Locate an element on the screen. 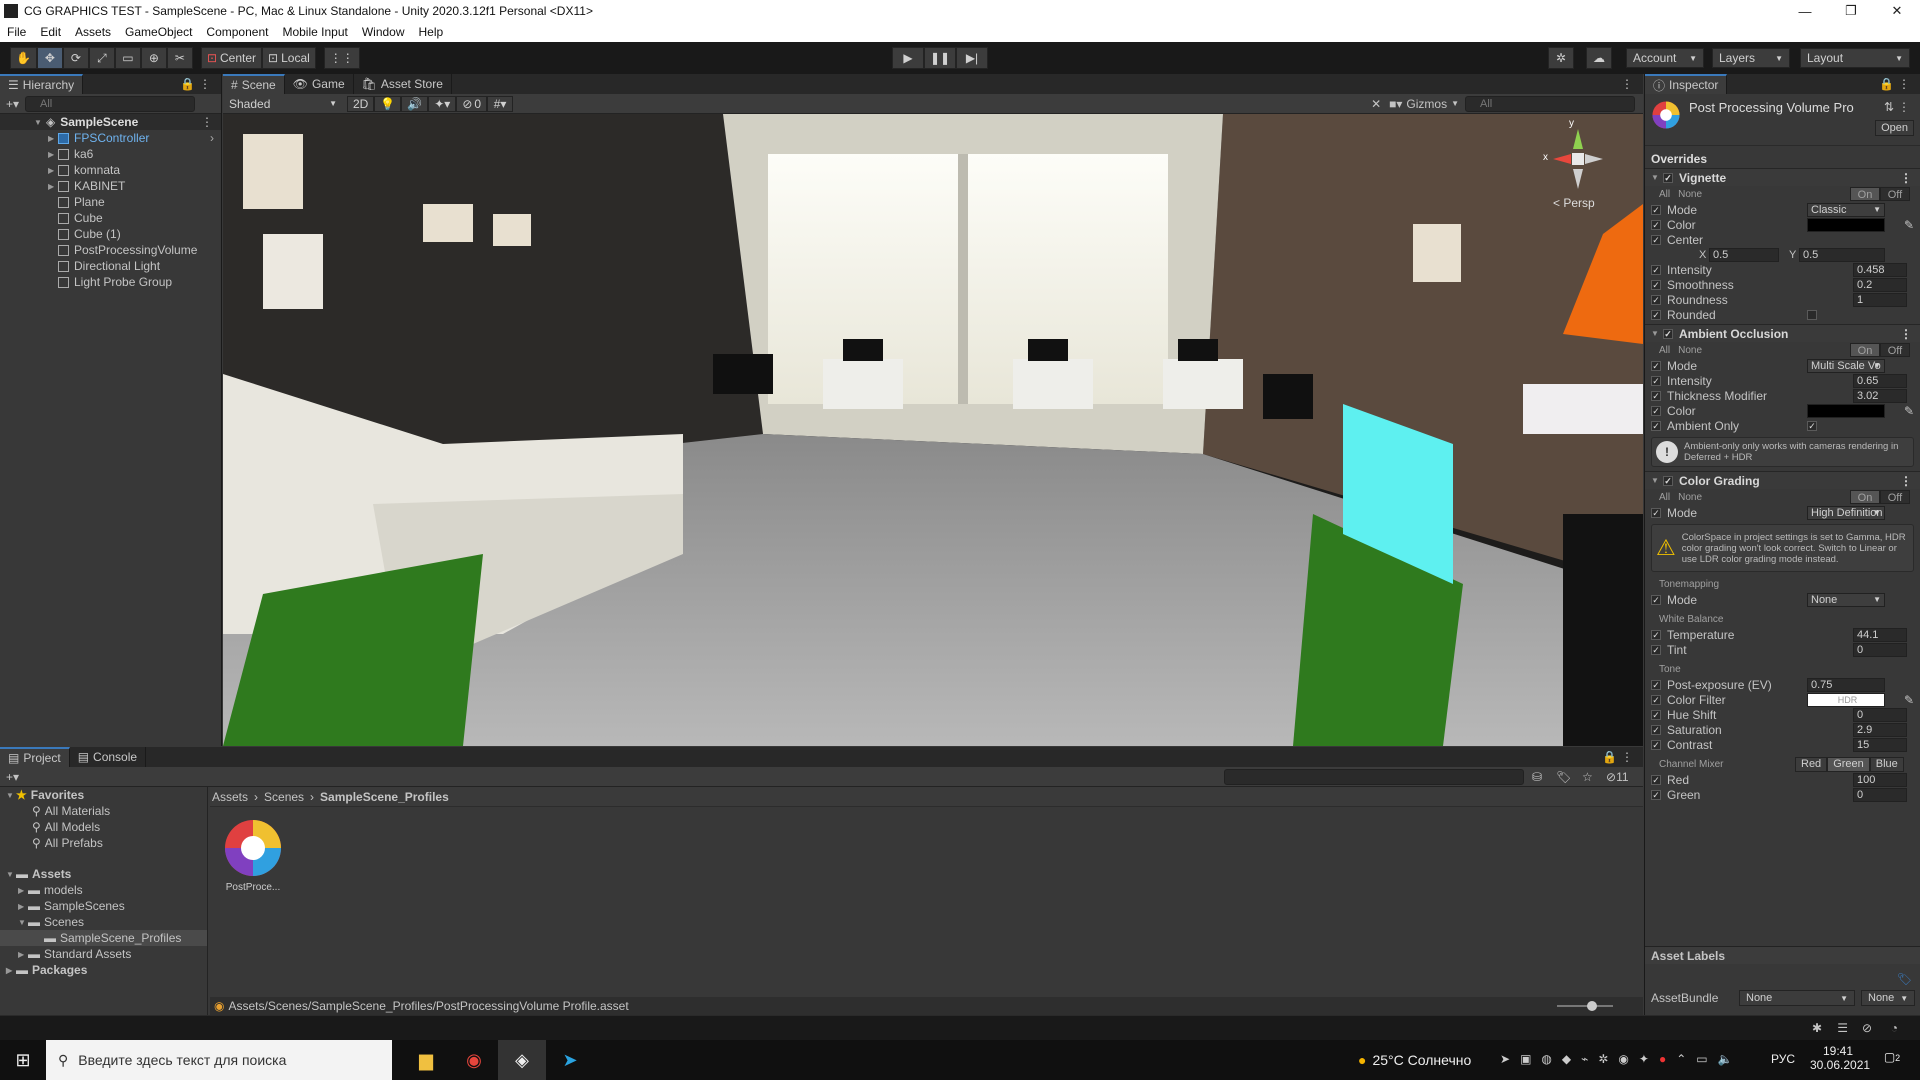  layout-dropdown: Layout ▼ is located at coordinates (1855, 58).